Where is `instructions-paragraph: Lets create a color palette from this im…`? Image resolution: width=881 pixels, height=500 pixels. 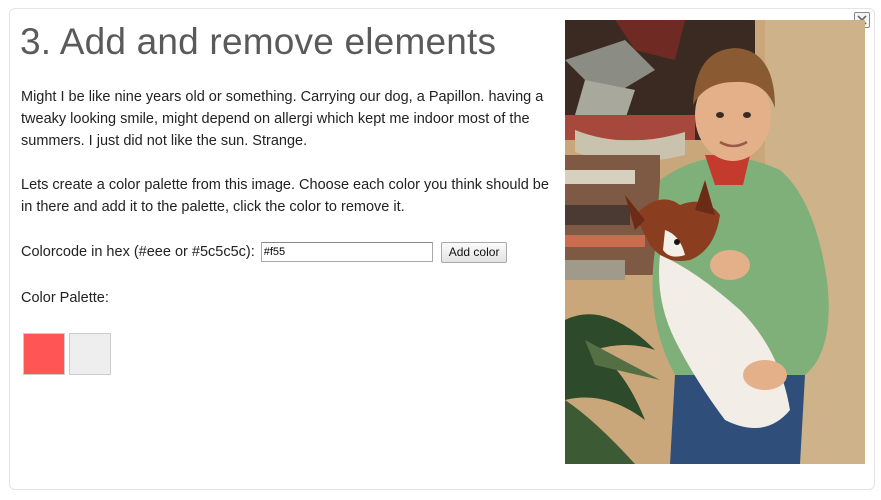 instructions-paragraph: Lets create a color palette from this im… is located at coordinates (285, 196).